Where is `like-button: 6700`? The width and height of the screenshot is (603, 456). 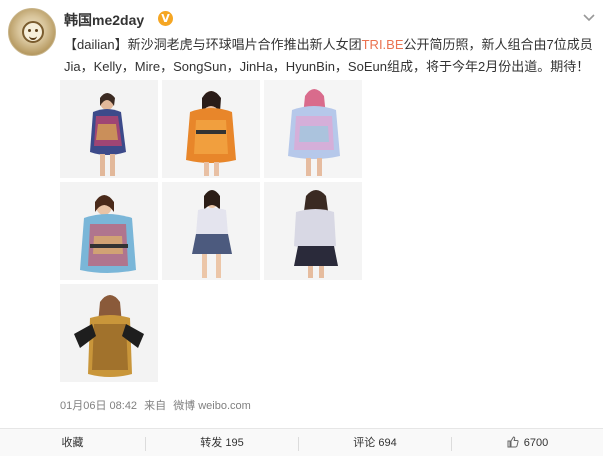
like-button: 6700 is located at coordinates (527, 442).